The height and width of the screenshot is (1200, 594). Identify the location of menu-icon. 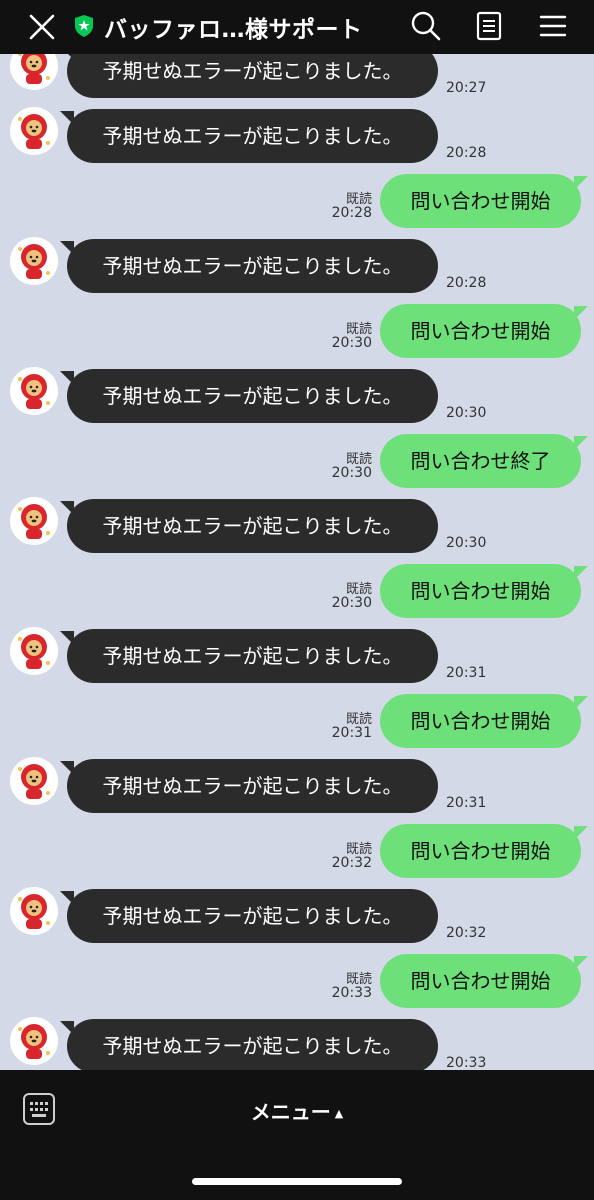
(553, 26).